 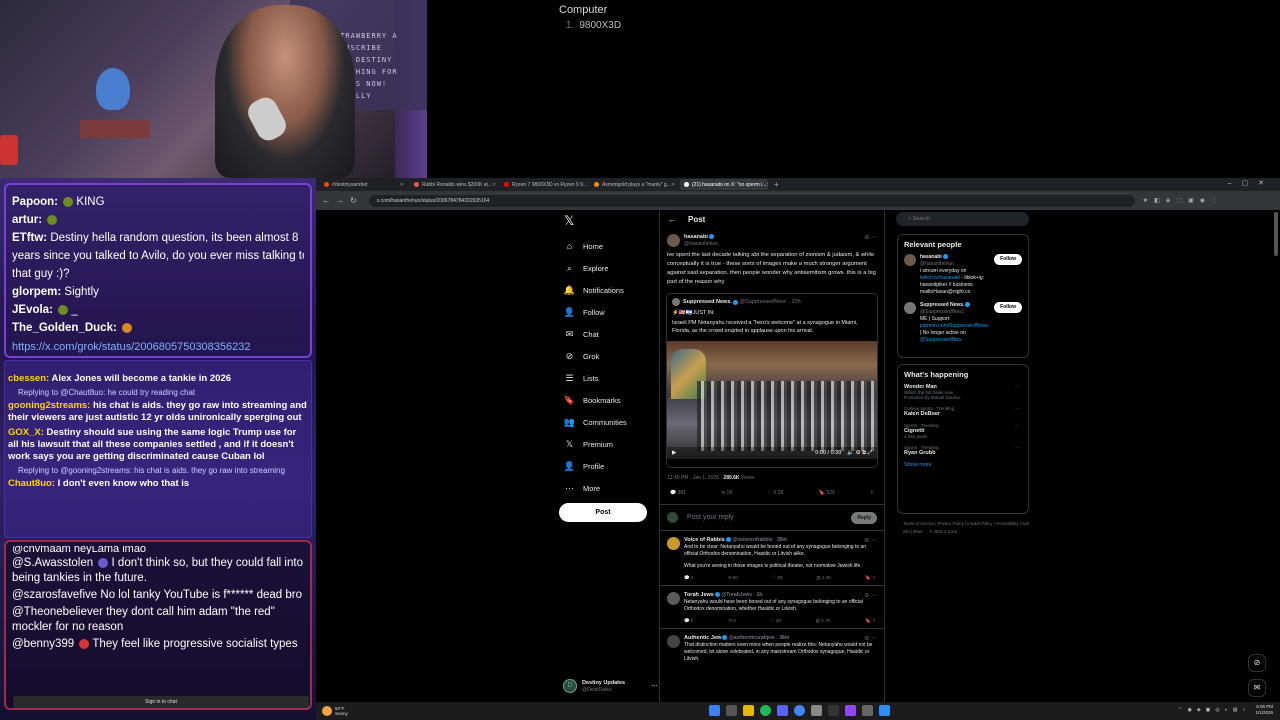 I want to click on nav-follow: 👤 Follow, so click(x=608, y=312).